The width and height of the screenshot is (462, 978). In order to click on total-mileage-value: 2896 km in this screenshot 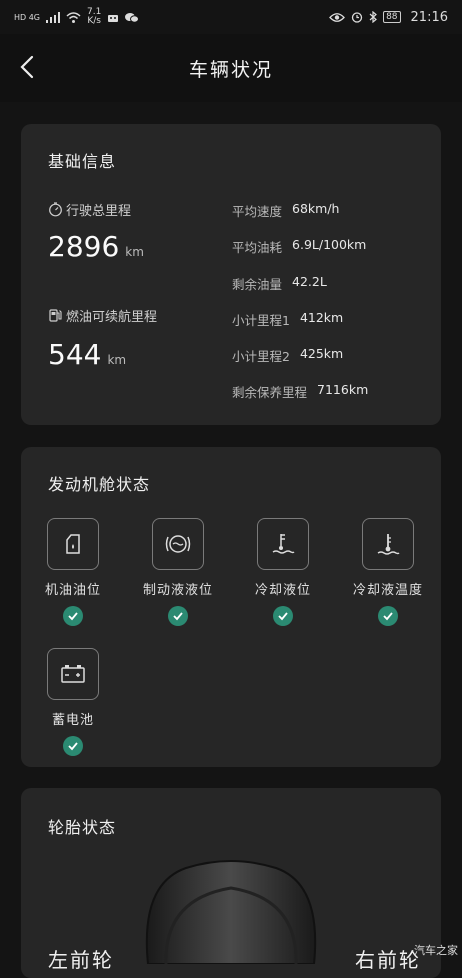, I will do `click(96, 246)`.